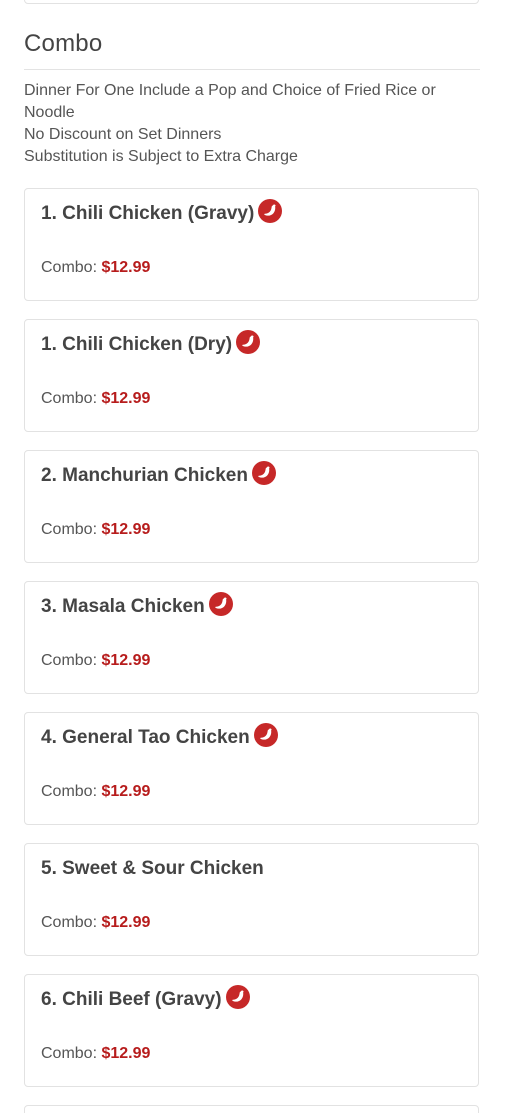 The height and width of the screenshot is (1113, 510). What do you see at coordinates (123, 606) in the screenshot?
I see `menu-item-name: 3. Masala Chicken` at bounding box center [123, 606].